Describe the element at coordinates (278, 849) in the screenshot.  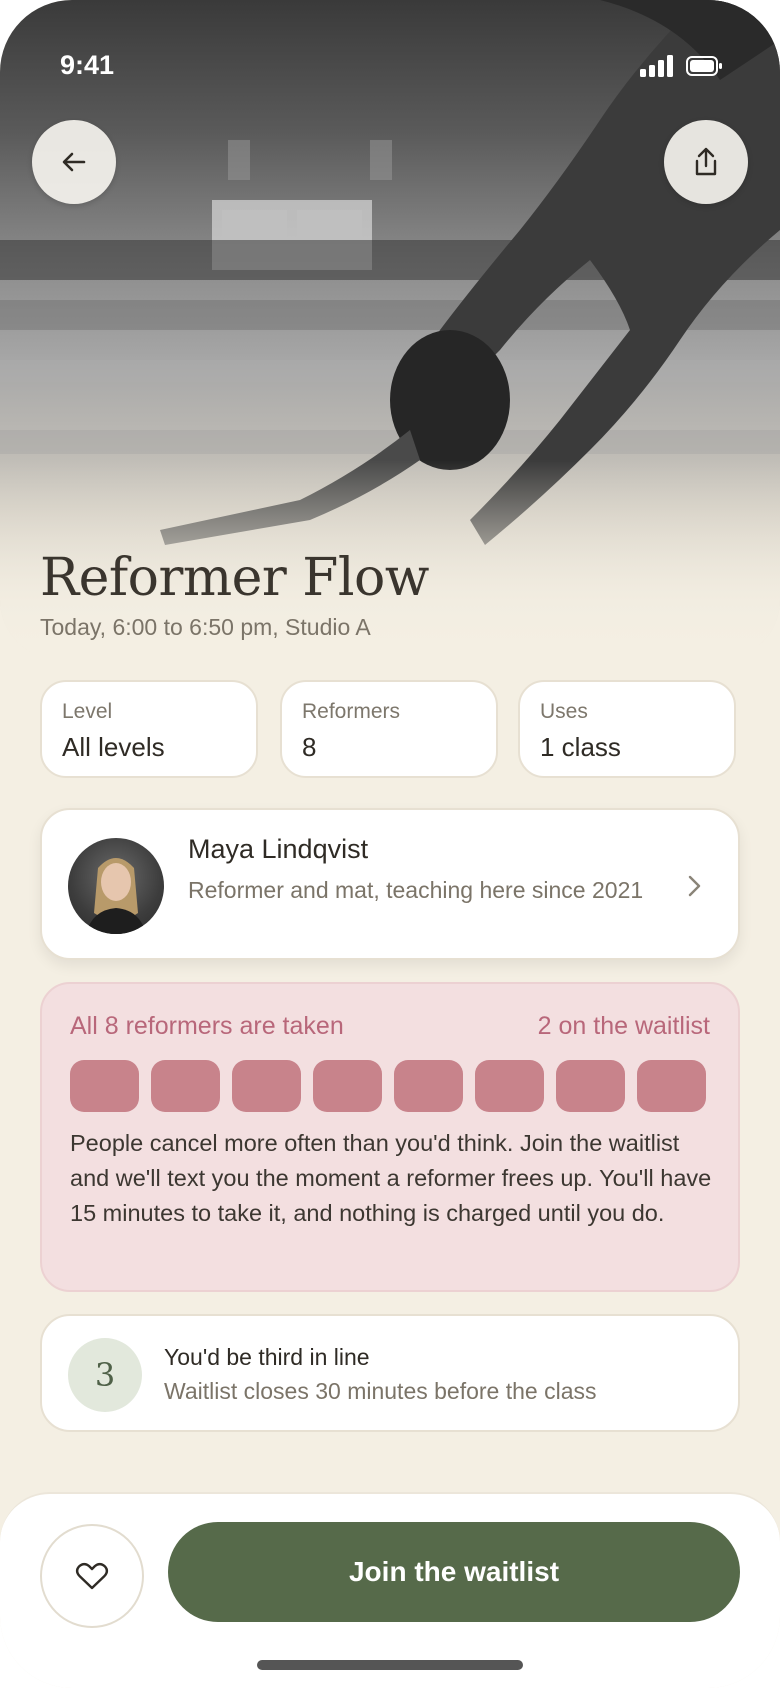
I see `instructor-name: Maya Lindqvist` at that location.